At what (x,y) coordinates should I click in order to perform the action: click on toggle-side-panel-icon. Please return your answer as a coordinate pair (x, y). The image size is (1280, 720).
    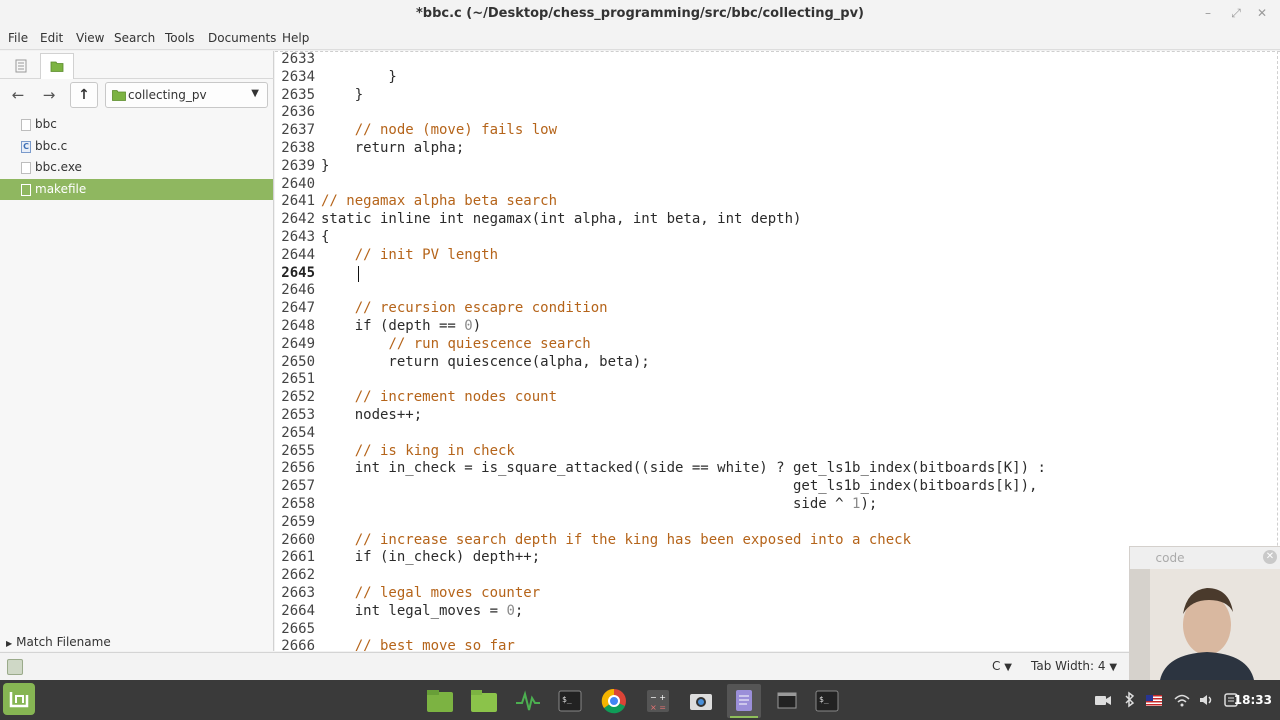
    Looking at the image, I should click on (15, 667).